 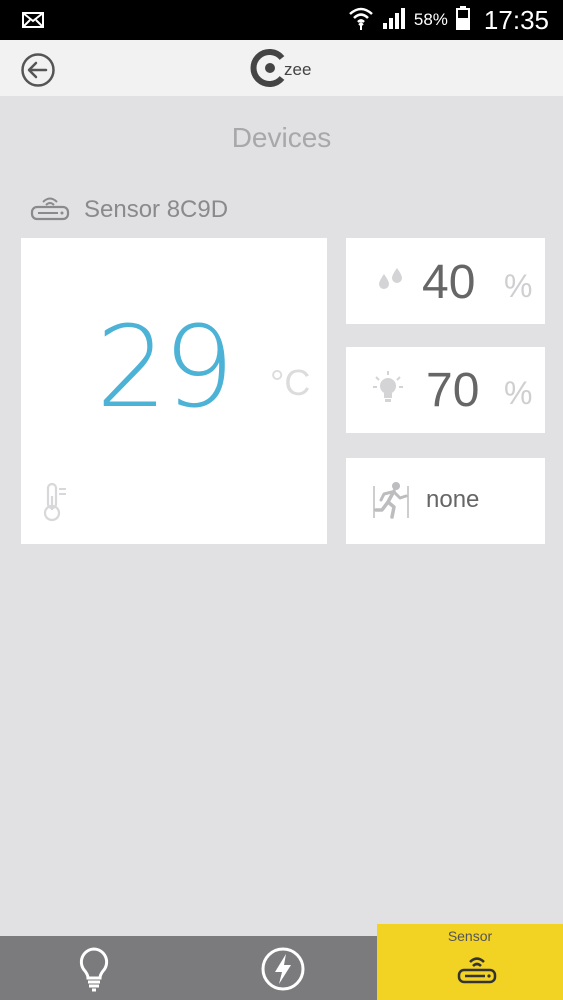 I want to click on thermometer-icon, so click(x=56, y=504).